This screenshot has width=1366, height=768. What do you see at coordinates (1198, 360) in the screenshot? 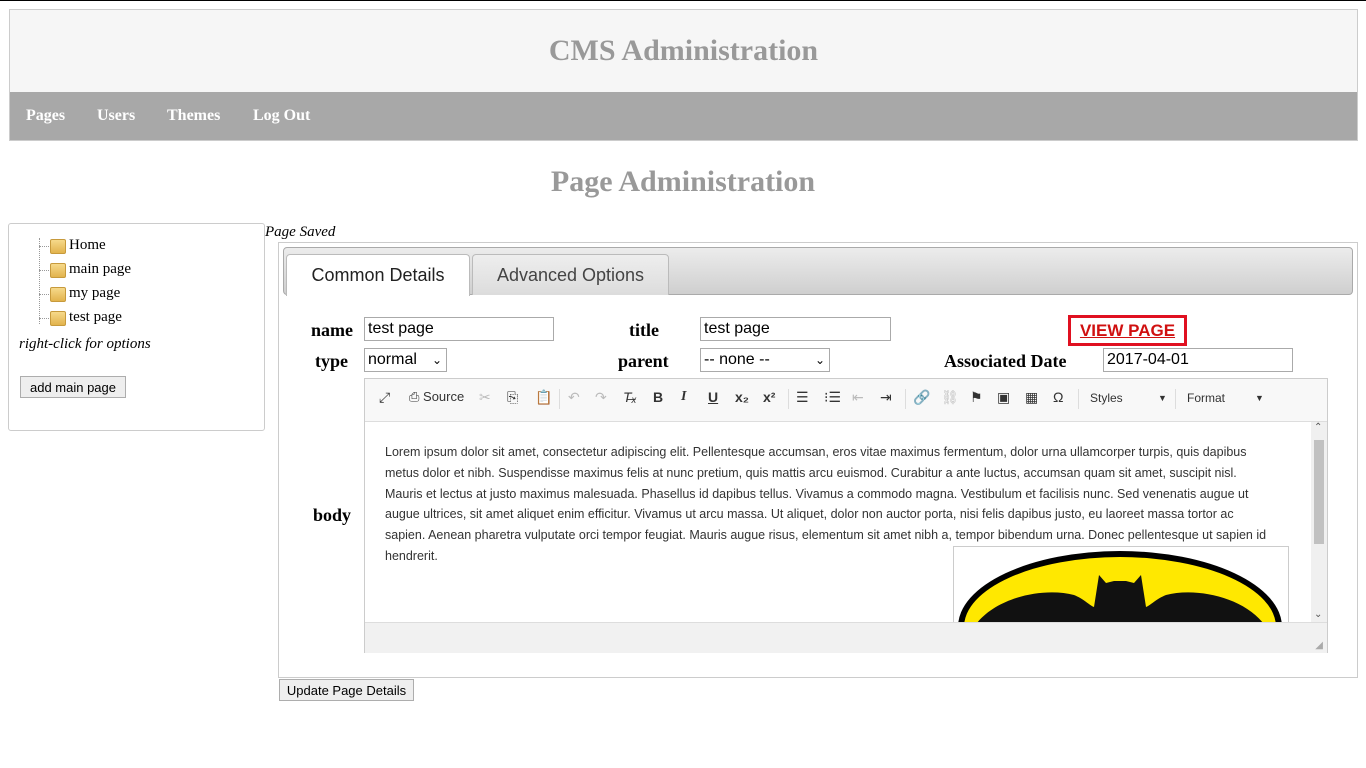
I see `associated-date-field: 2017-04-01` at bounding box center [1198, 360].